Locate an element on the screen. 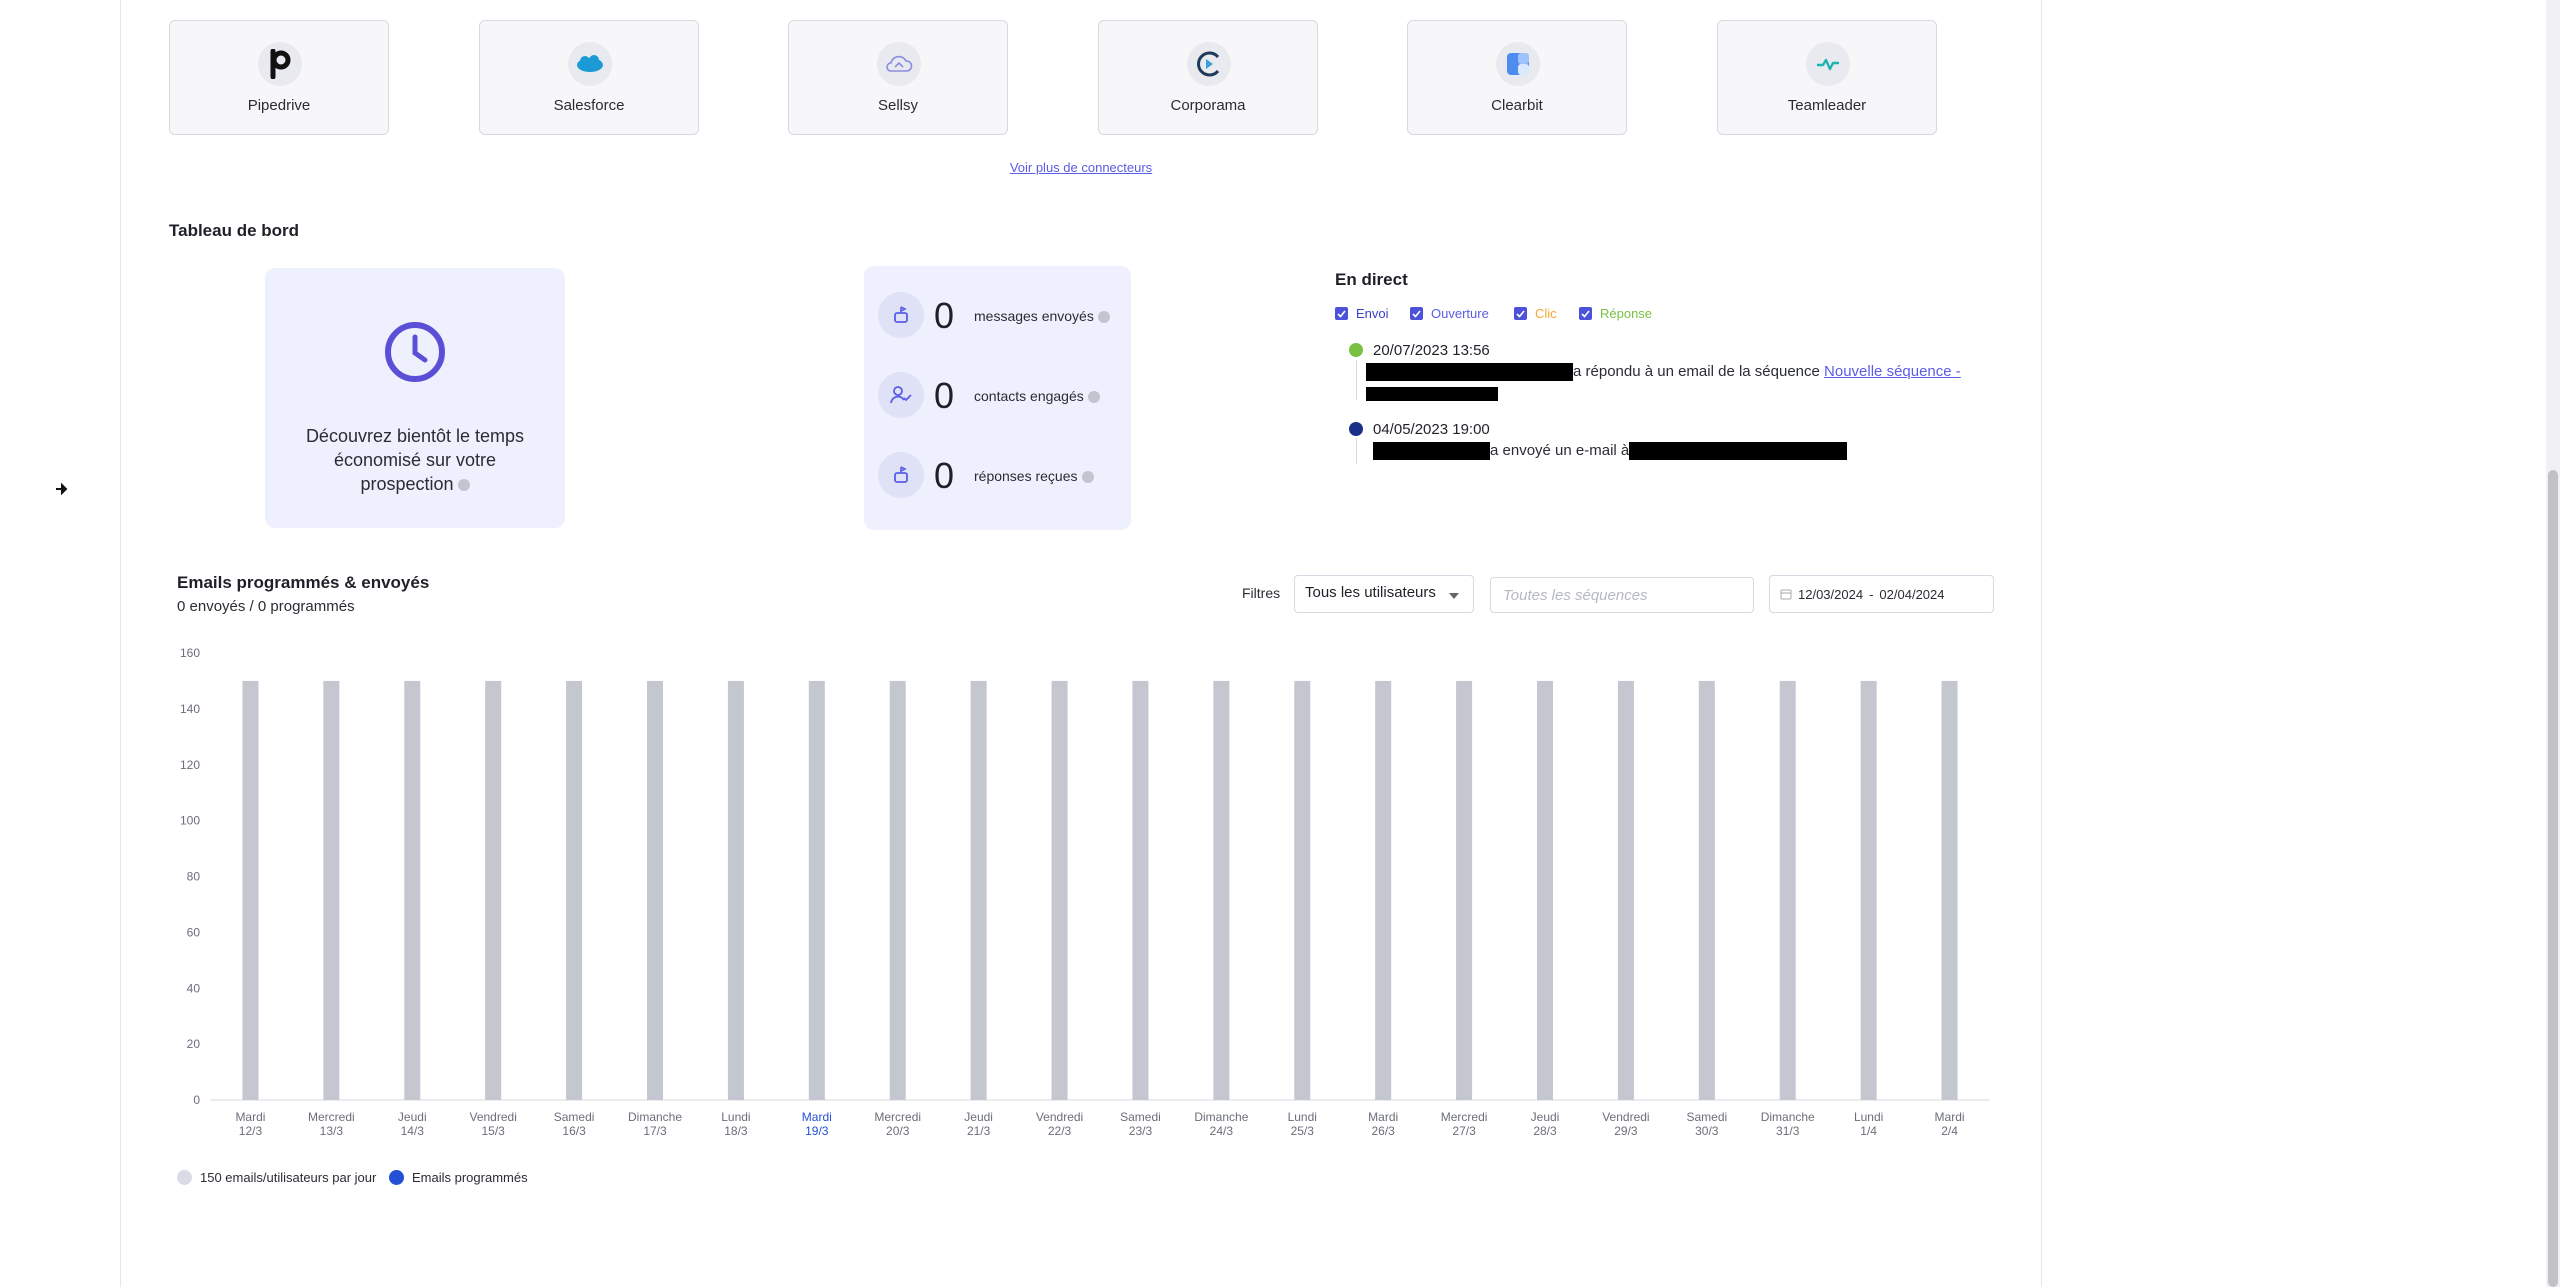 This screenshot has height=1287, width=2560. x-tick-label-date: 26/3 is located at coordinates (1384, 1131).